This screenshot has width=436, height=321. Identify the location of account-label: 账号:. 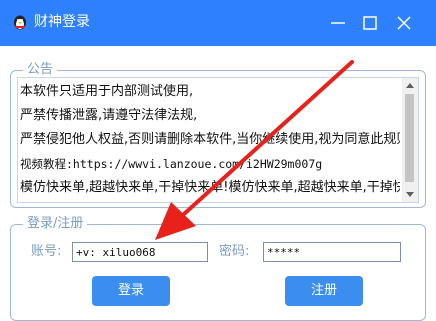
(46, 251).